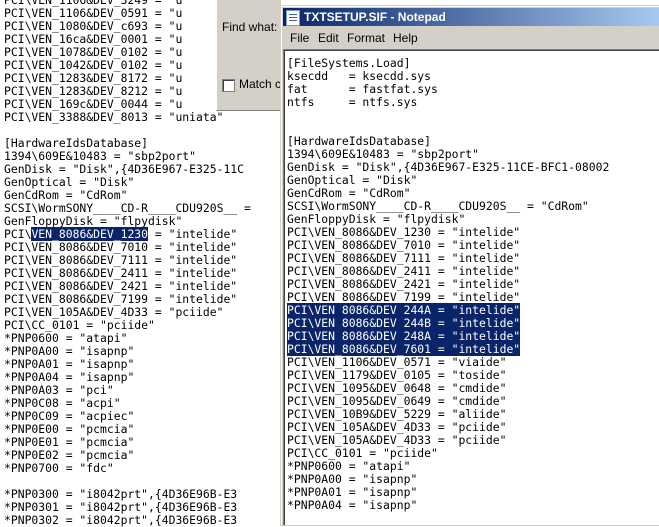 This screenshot has height=527, width=659. I want to click on text-line: *PNP0A04 = "isapnp", so click(448, 505).